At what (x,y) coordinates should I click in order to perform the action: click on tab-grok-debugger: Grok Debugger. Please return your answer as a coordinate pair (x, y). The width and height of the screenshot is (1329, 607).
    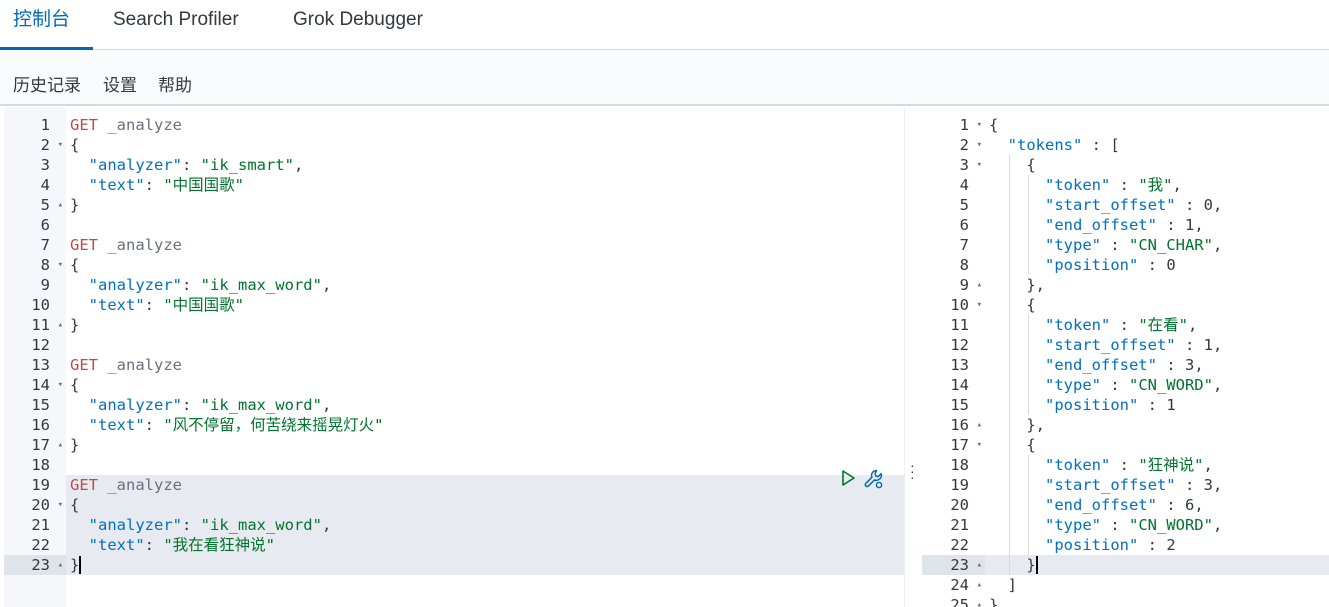
    Looking at the image, I should click on (358, 25).